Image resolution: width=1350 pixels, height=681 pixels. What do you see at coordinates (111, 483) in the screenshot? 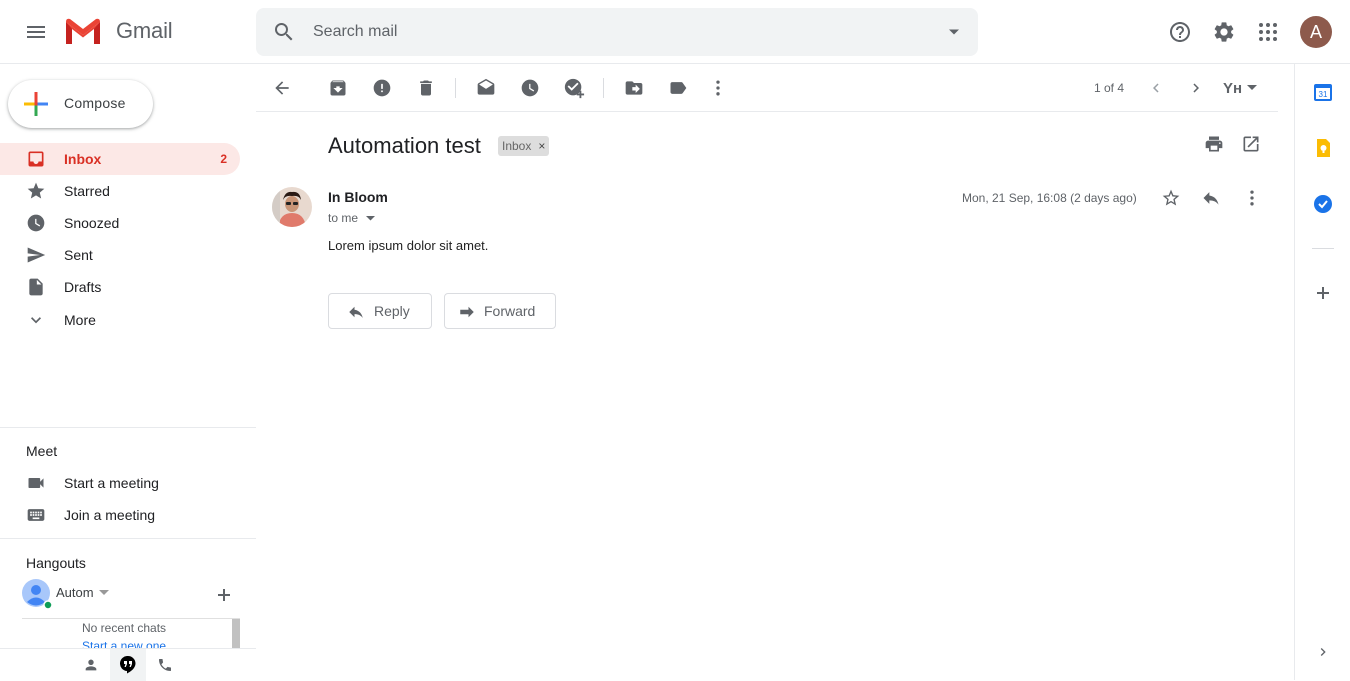
I see `start-meeting-label: Start a meeting` at bounding box center [111, 483].